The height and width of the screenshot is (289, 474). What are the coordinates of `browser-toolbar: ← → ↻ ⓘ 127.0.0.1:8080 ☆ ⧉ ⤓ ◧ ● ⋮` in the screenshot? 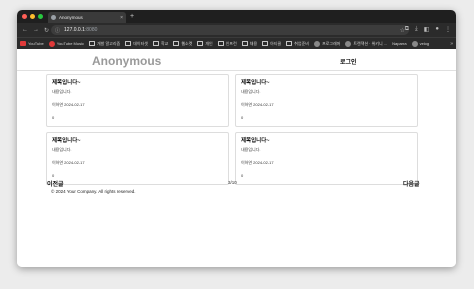 It's located at (236, 30).